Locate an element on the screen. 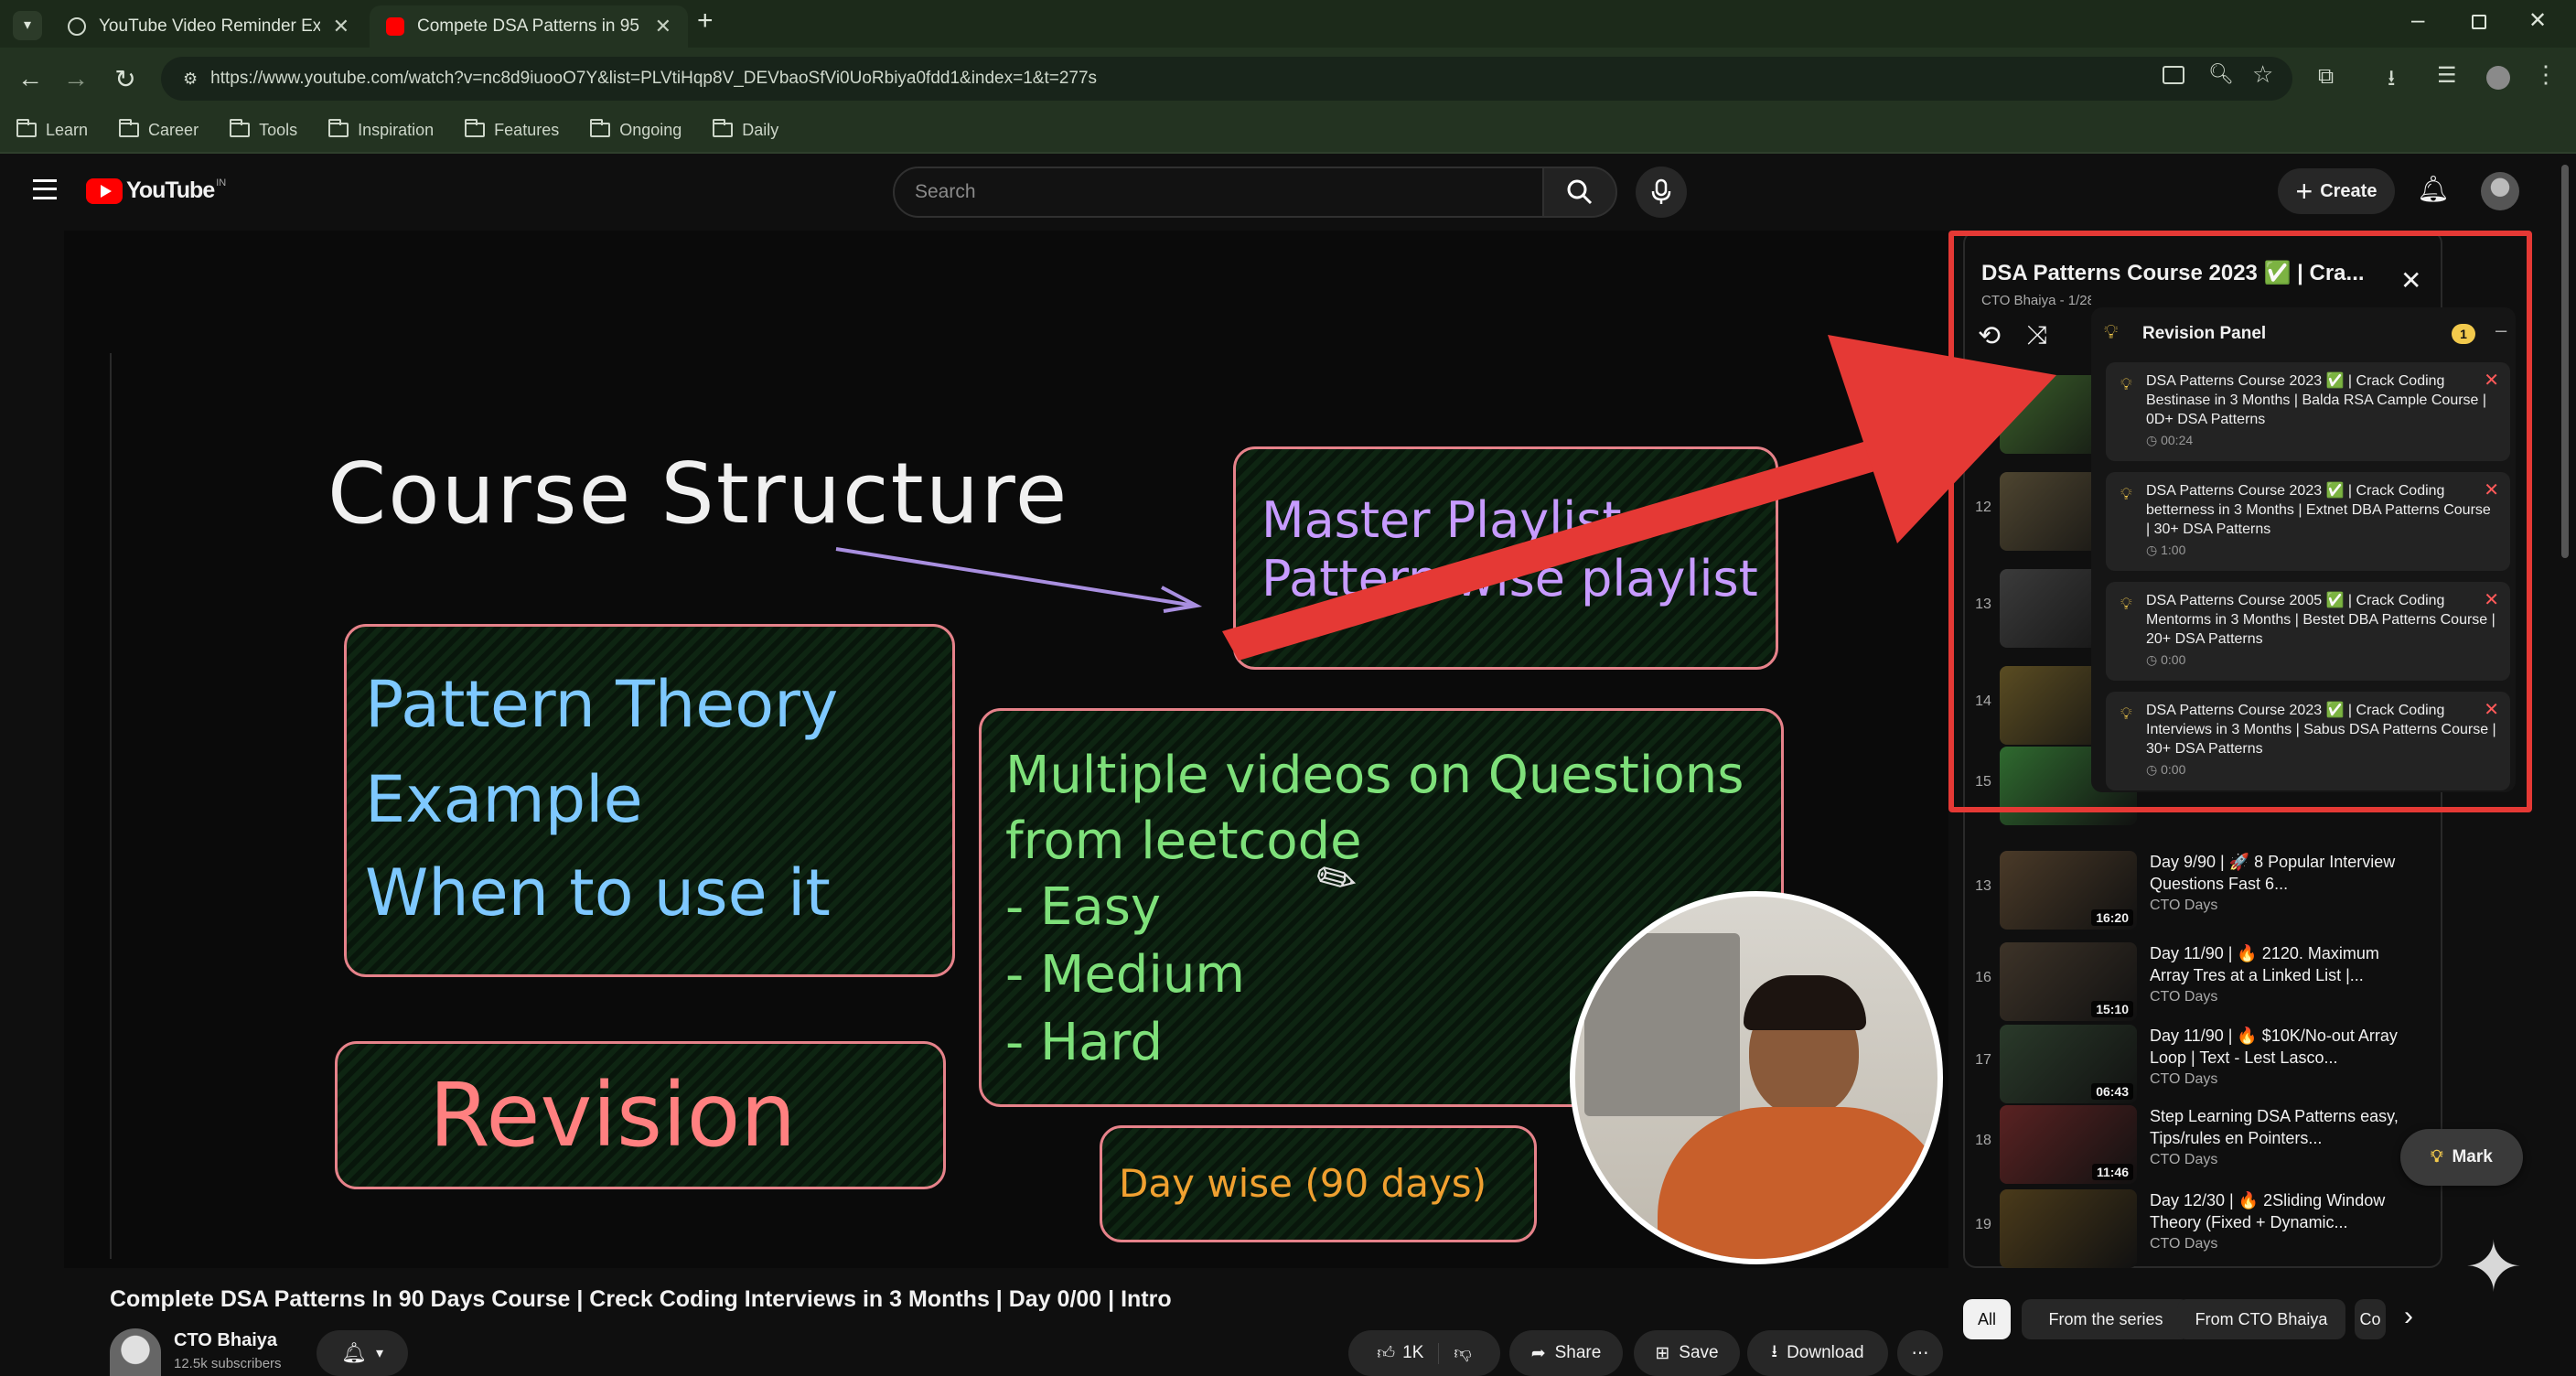 The width and height of the screenshot is (2576, 1376). sparkle-icon: ✦ is located at coordinates (2494, 1267).